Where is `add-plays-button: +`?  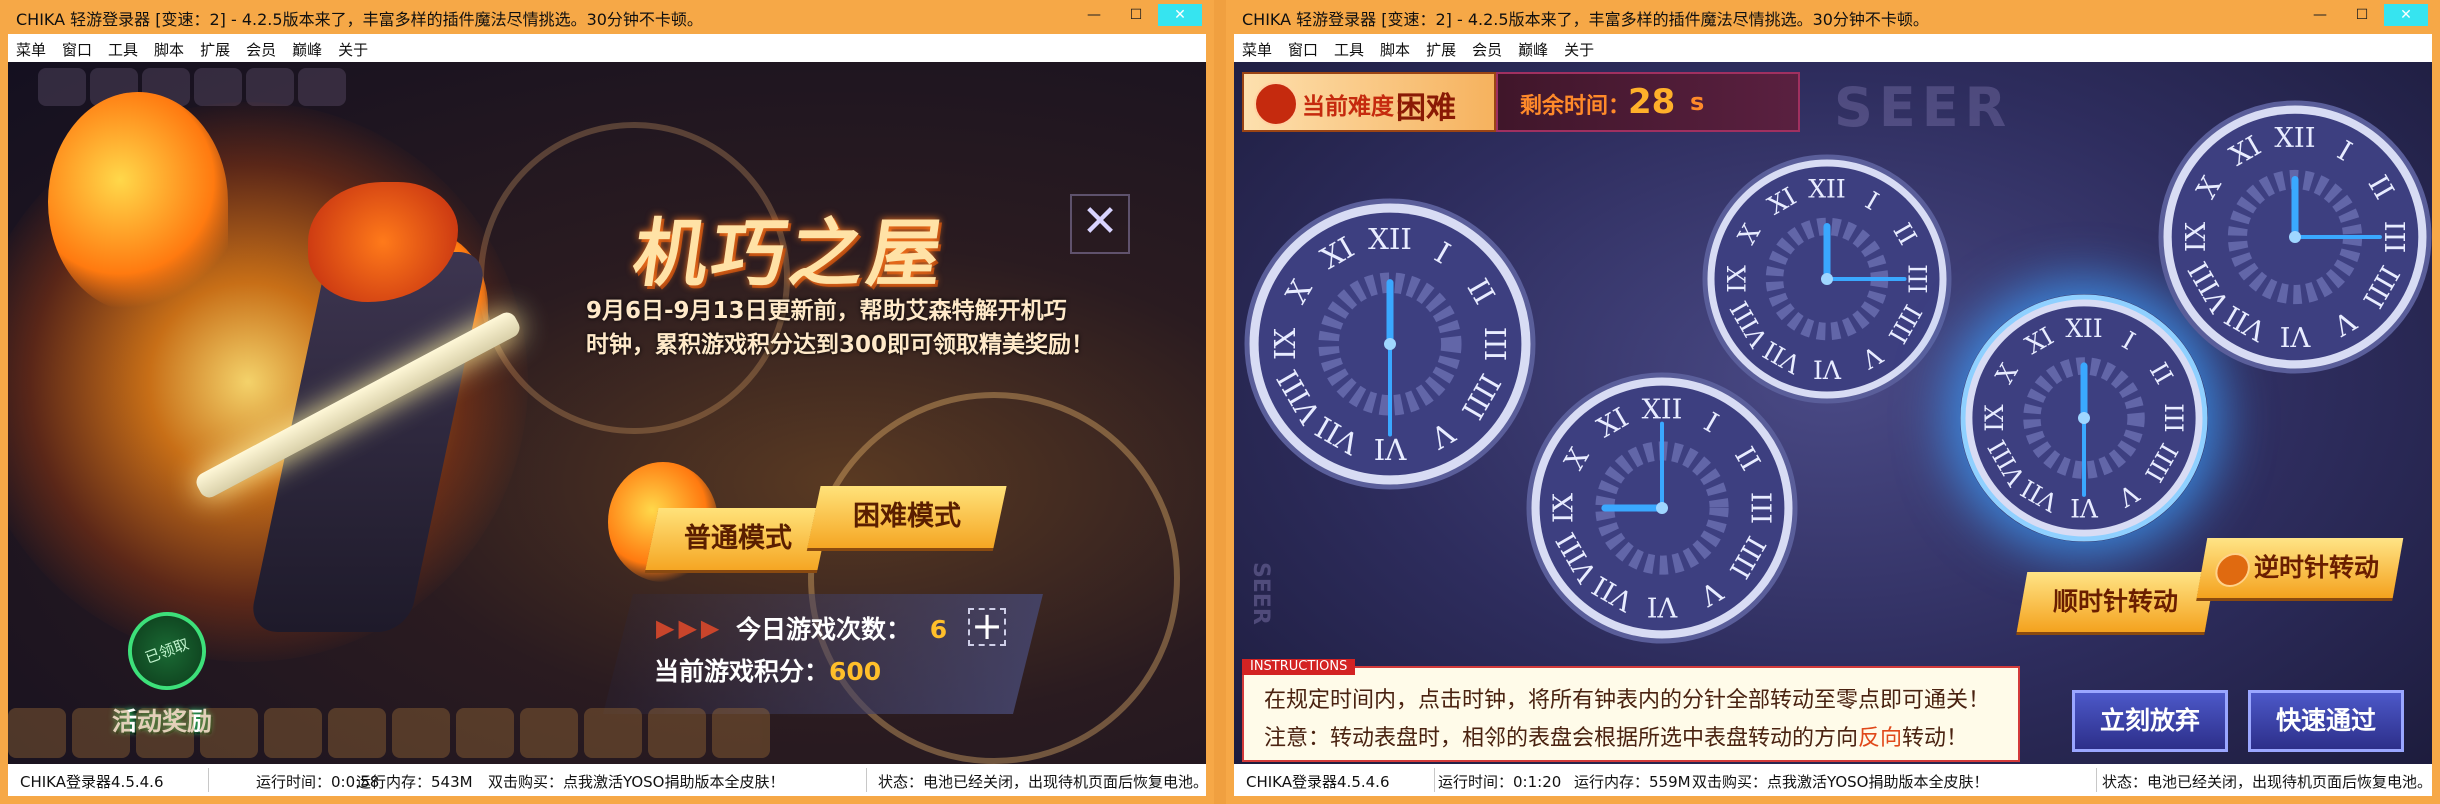 add-plays-button: + is located at coordinates (987, 626).